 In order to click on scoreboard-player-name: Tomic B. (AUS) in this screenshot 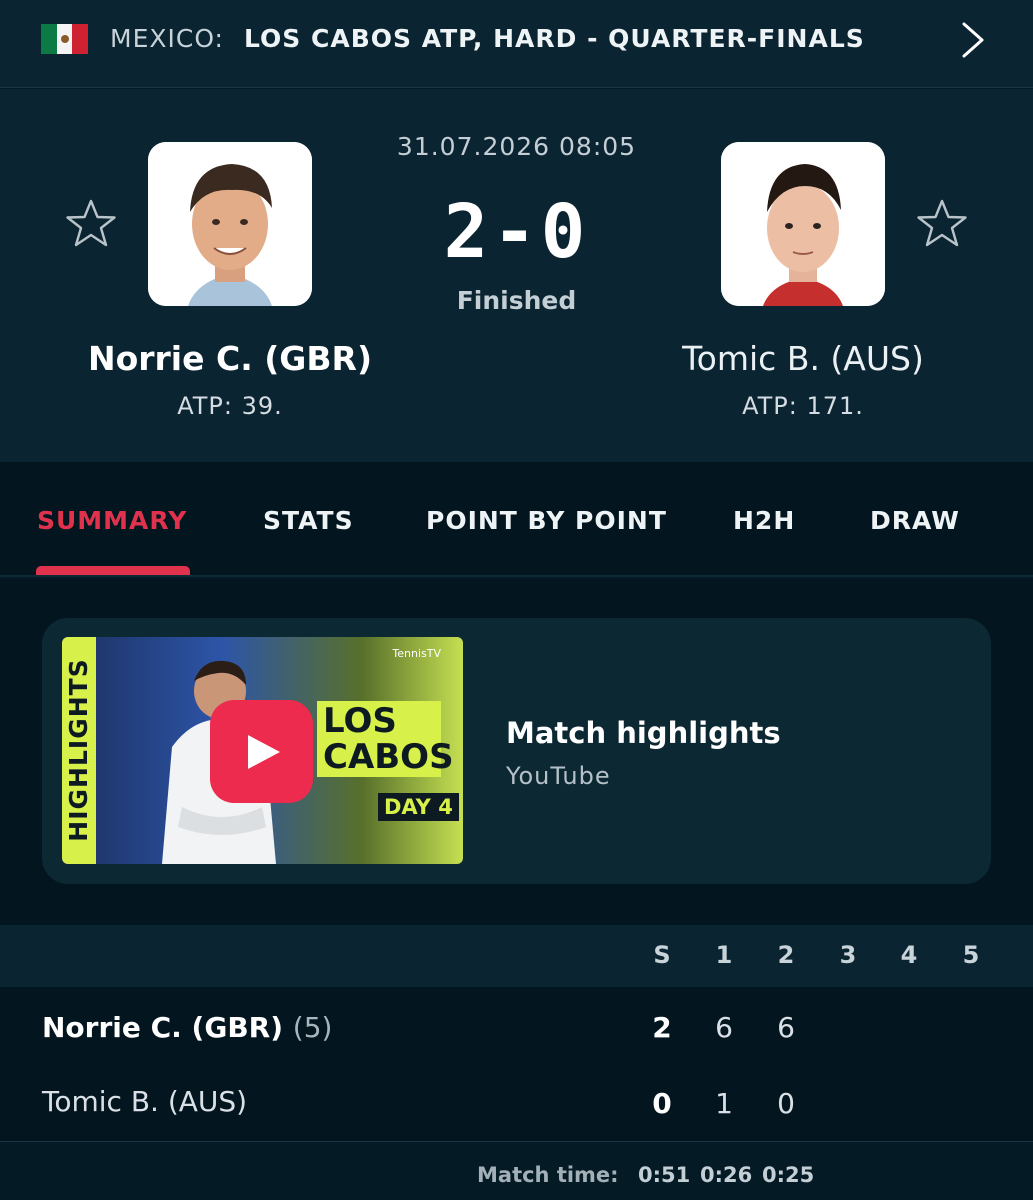, I will do `click(145, 1101)`.